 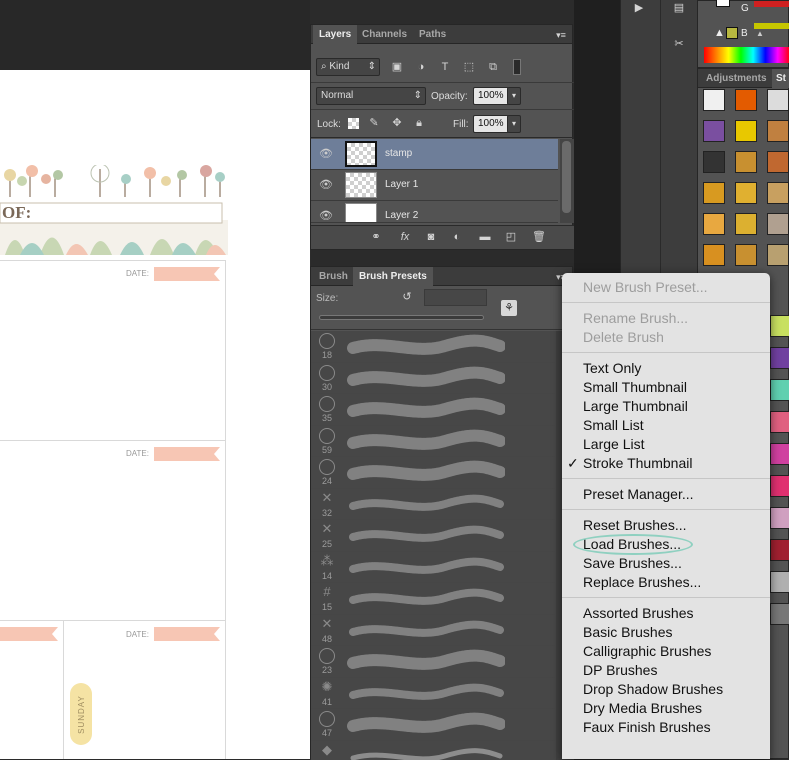 I want to click on brush-preset-row: ✕48, so click(x=433, y=631).